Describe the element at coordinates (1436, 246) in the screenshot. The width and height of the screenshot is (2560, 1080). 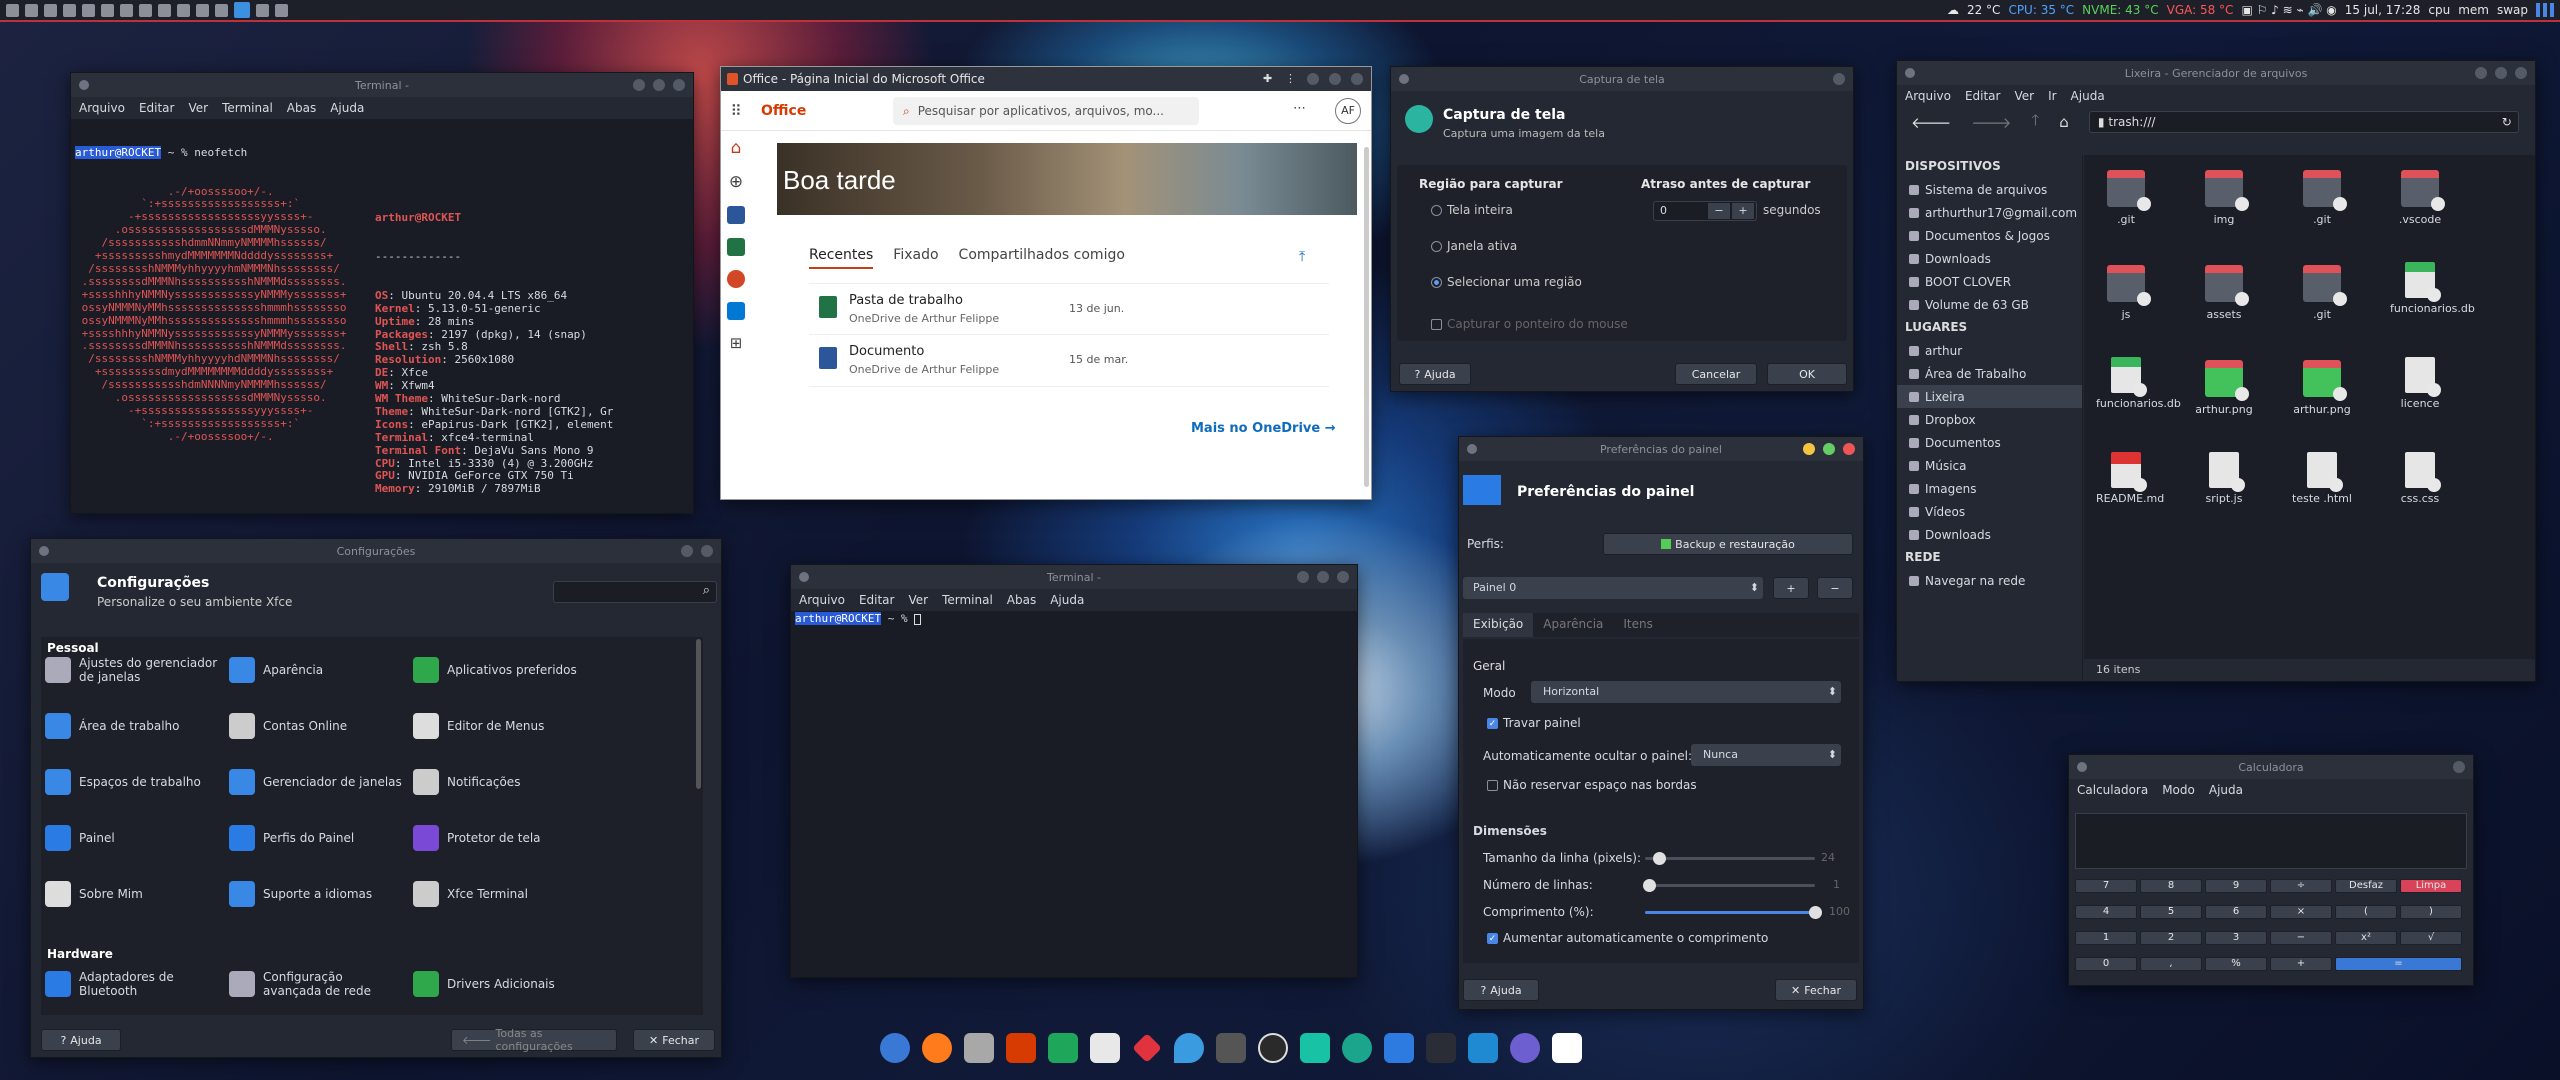
I see `radio` at that location.